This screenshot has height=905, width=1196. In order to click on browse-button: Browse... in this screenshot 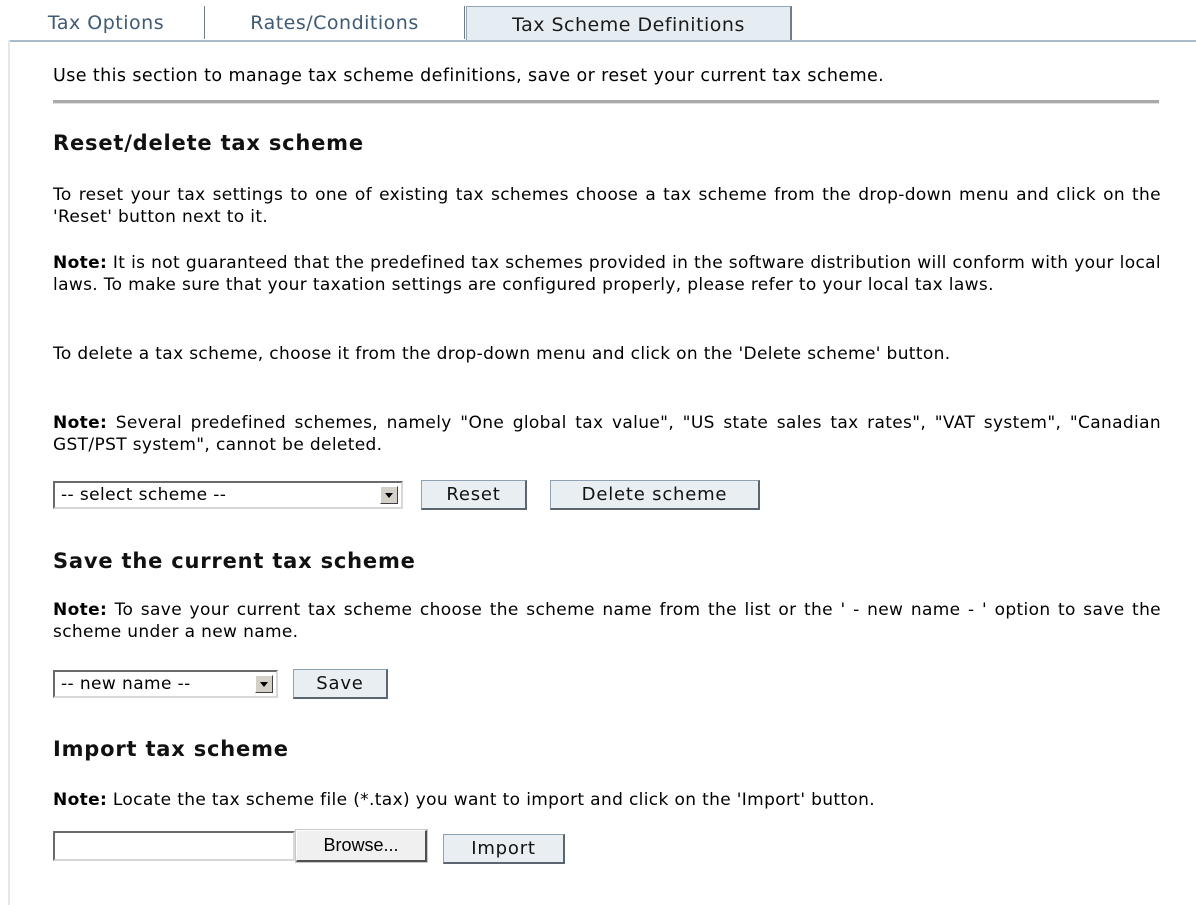, I will do `click(361, 846)`.